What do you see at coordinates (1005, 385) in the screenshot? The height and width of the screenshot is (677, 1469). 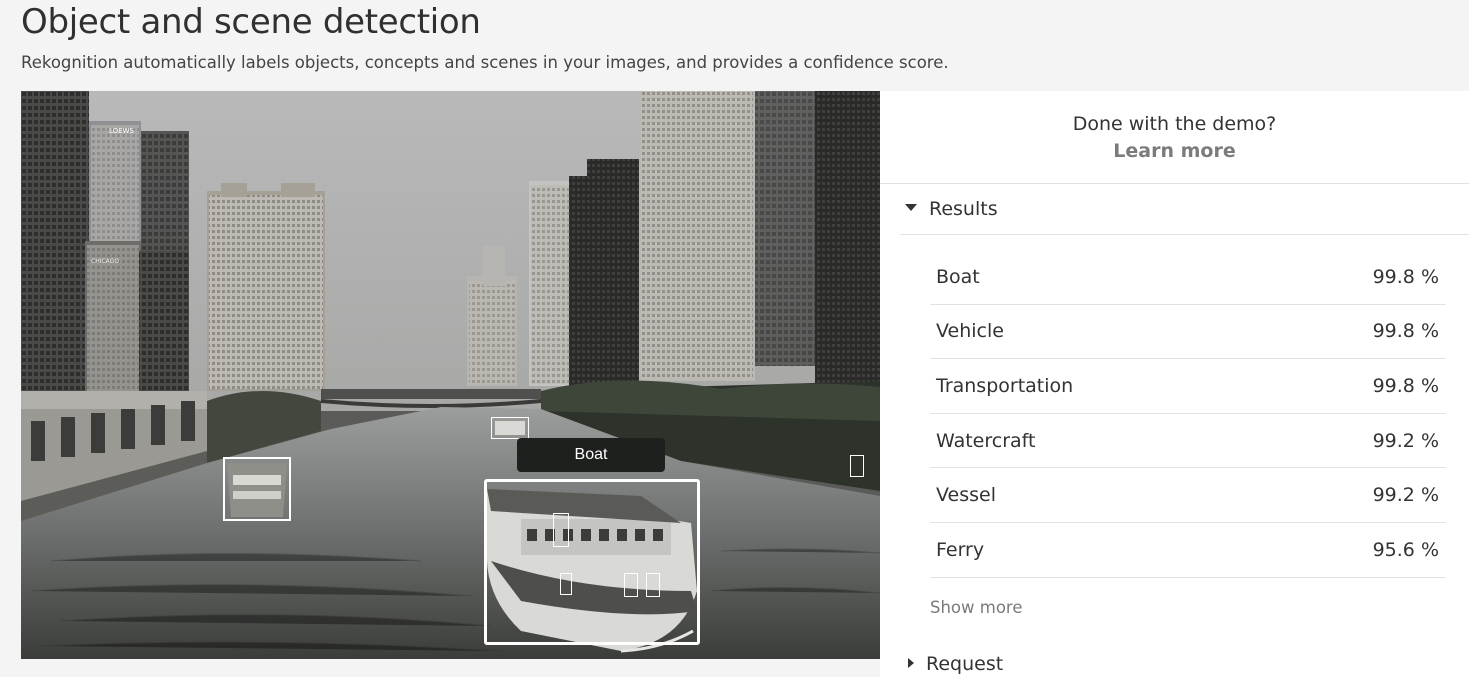 I see `result-label: Transportation` at bounding box center [1005, 385].